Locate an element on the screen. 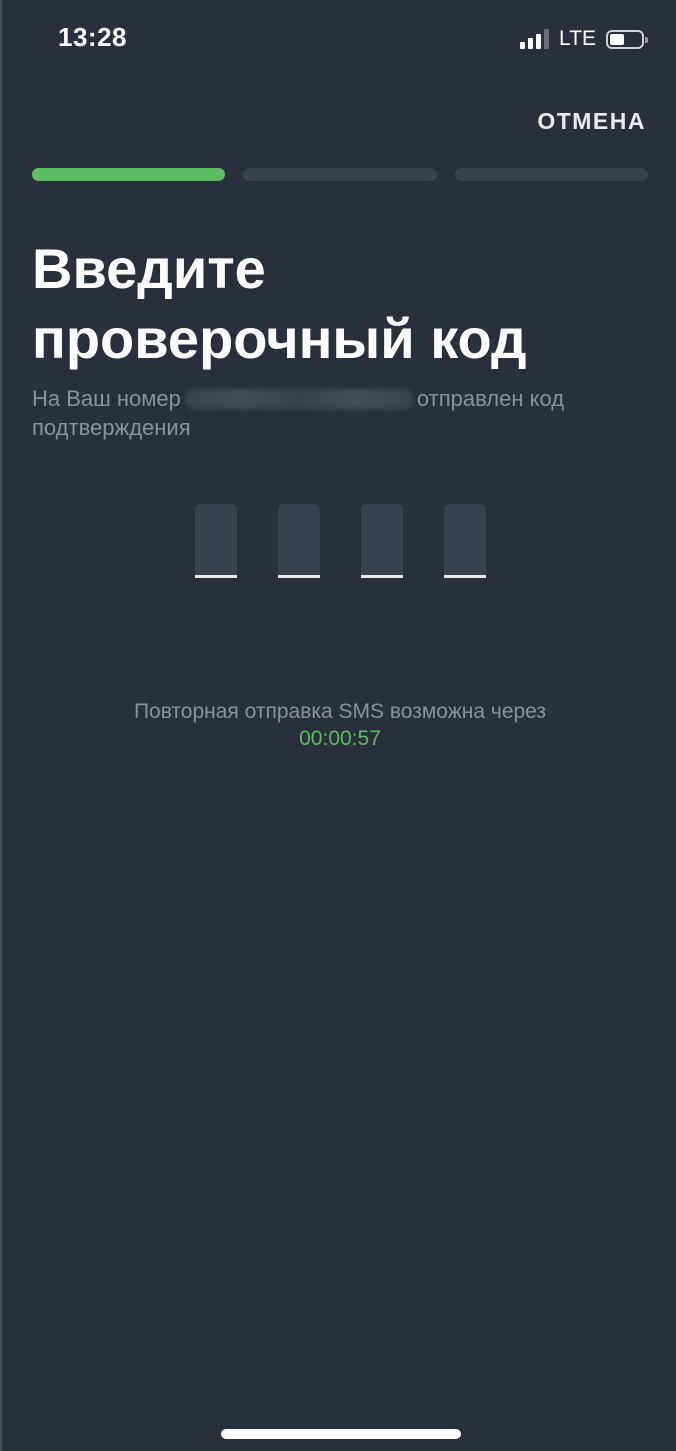 The width and height of the screenshot is (676, 1451). code-input-group is located at coordinates (340, 541).